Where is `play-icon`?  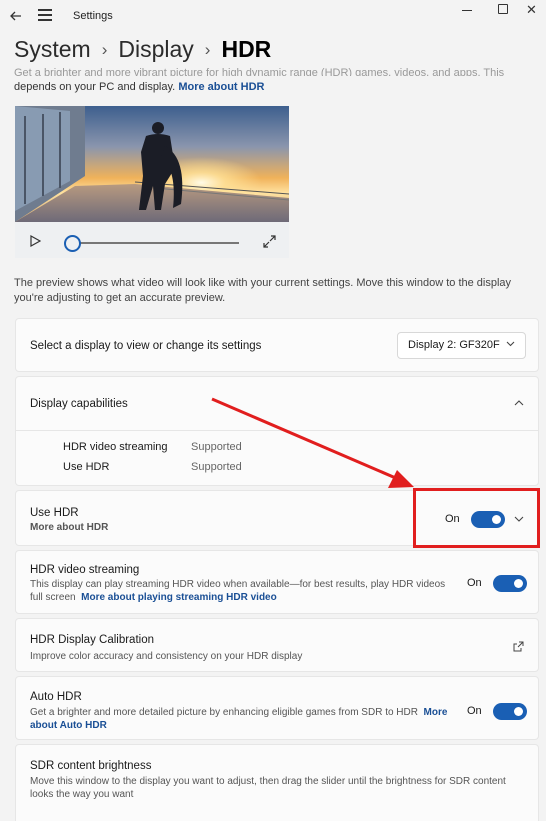 play-icon is located at coordinates (35, 241).